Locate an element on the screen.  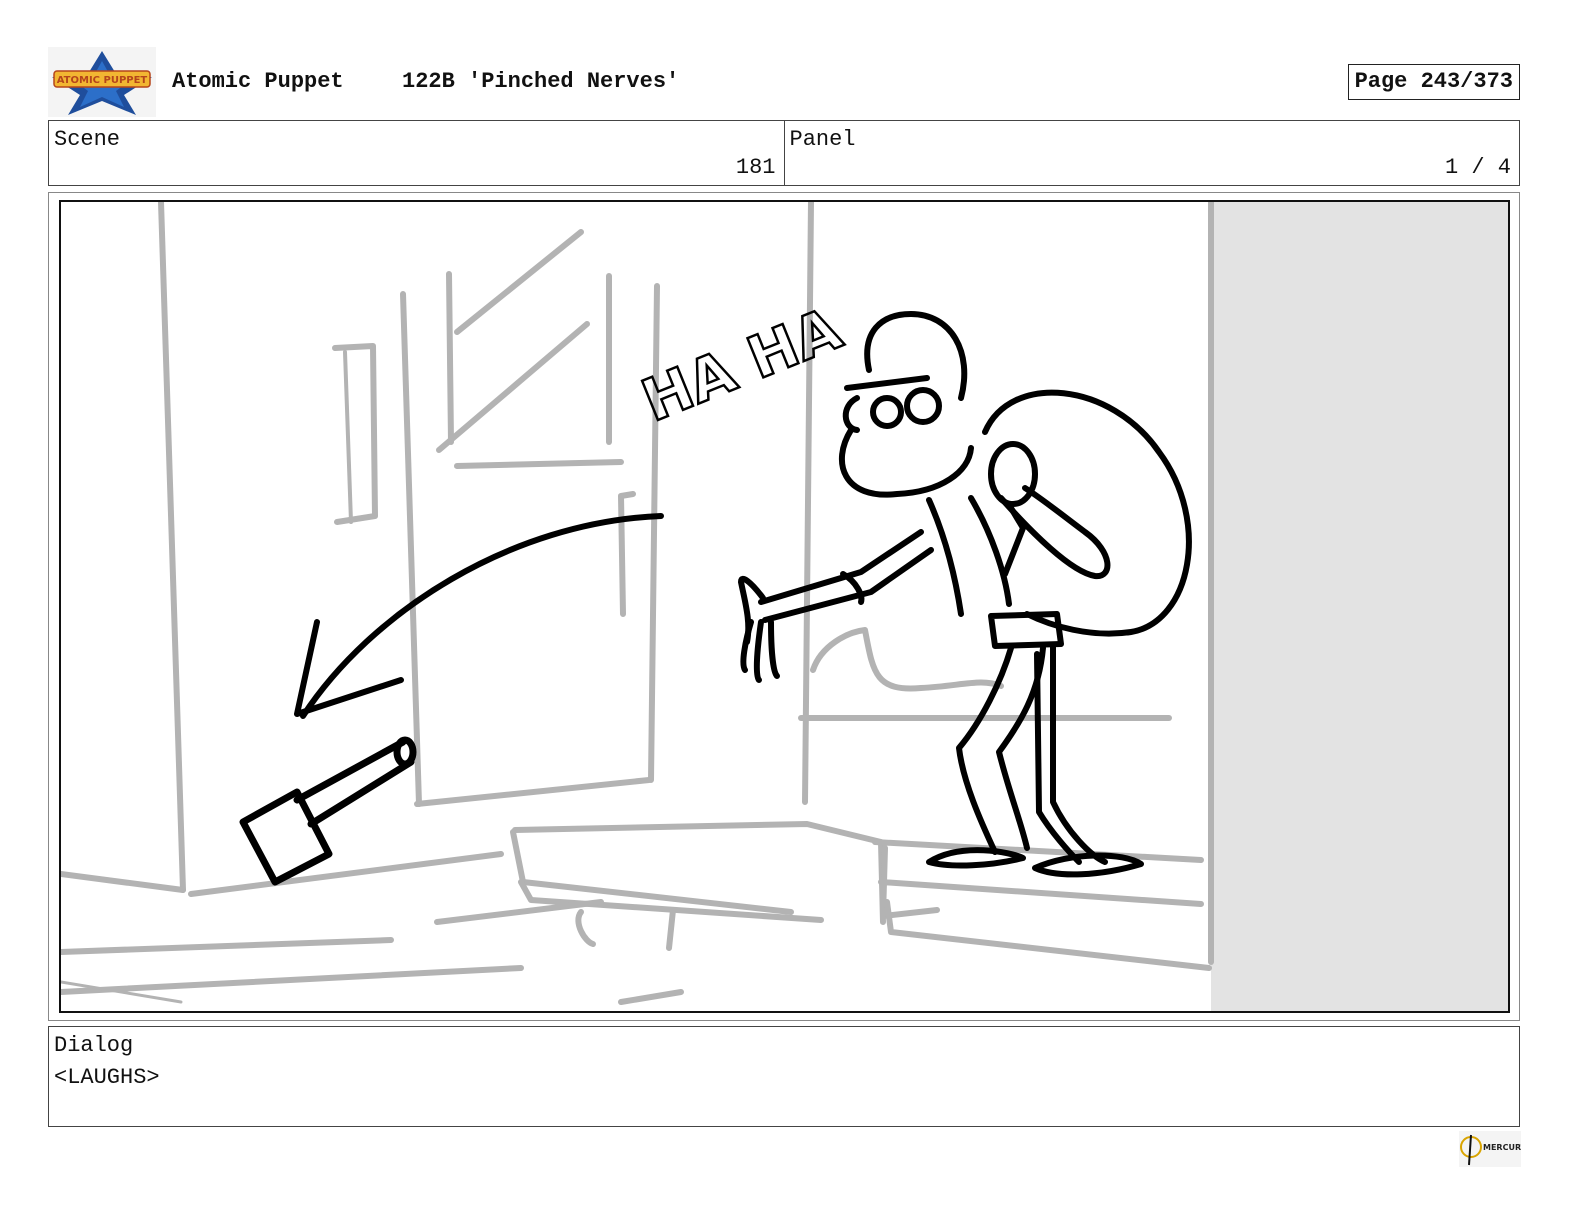
svg-text: ATOMIC PUPPET is located at coordinates (102, 80).